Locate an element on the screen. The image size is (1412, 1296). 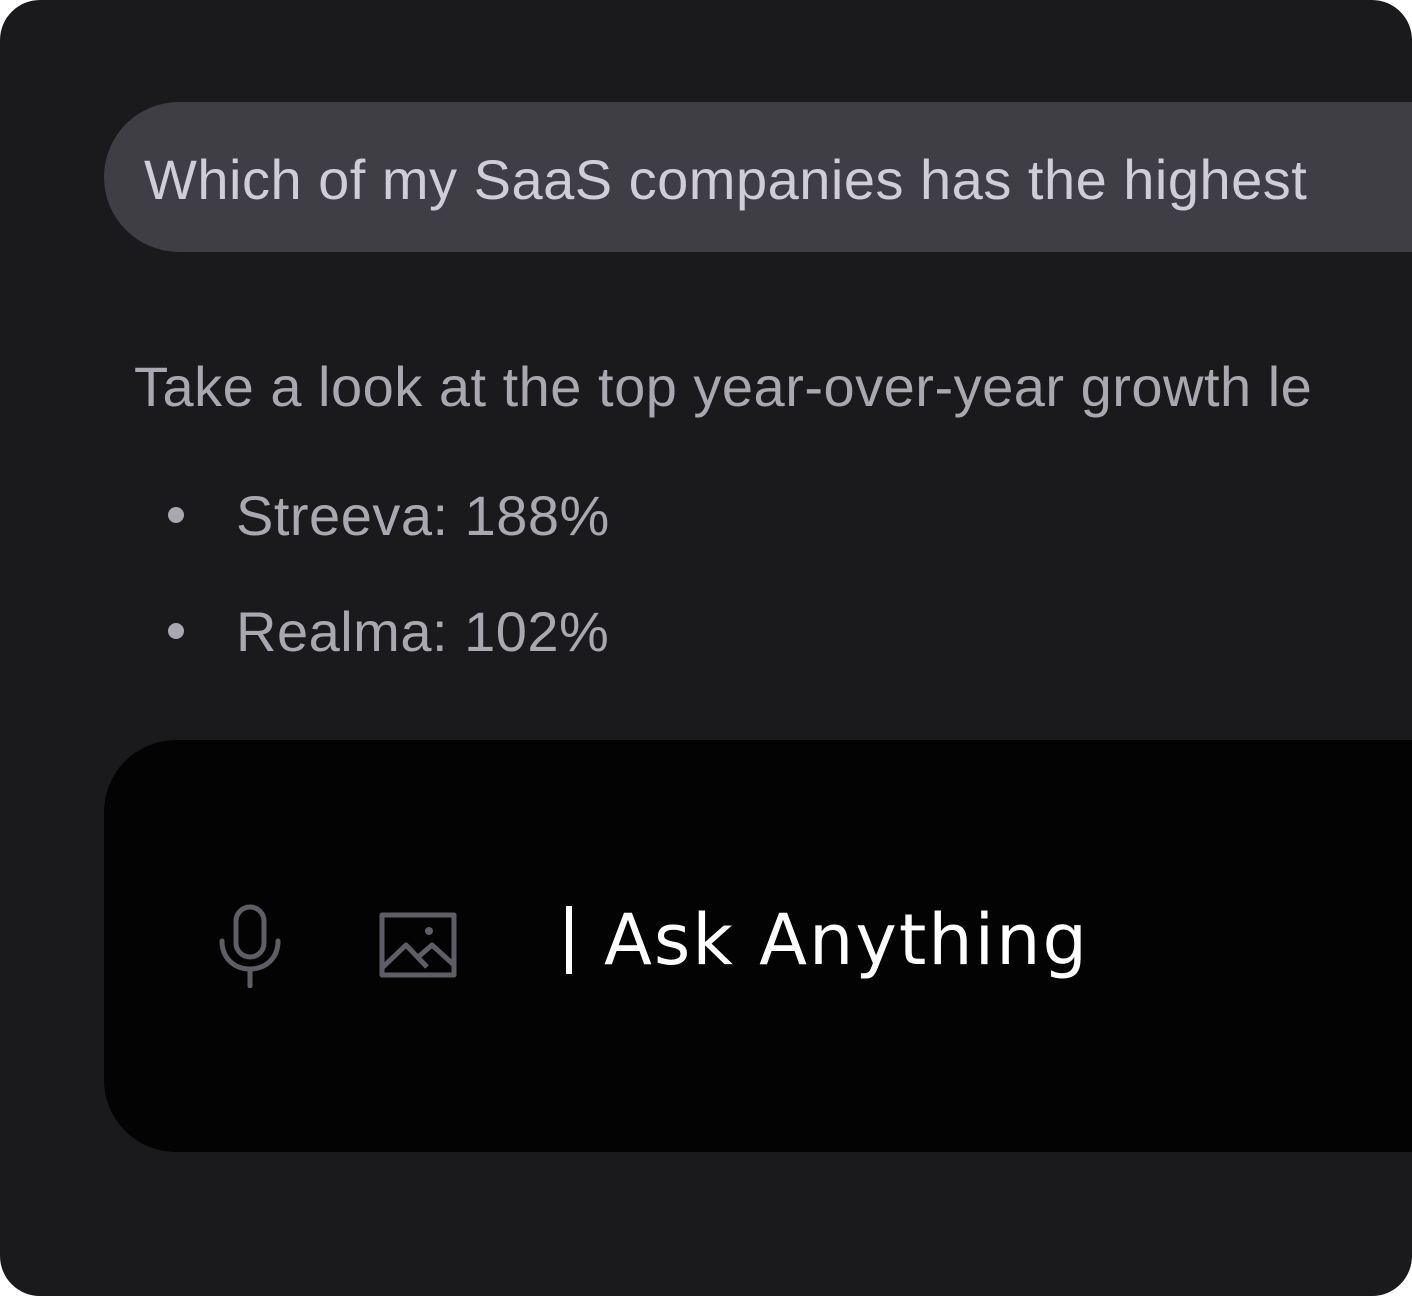
image-icon is located at coordinates (418, 945).